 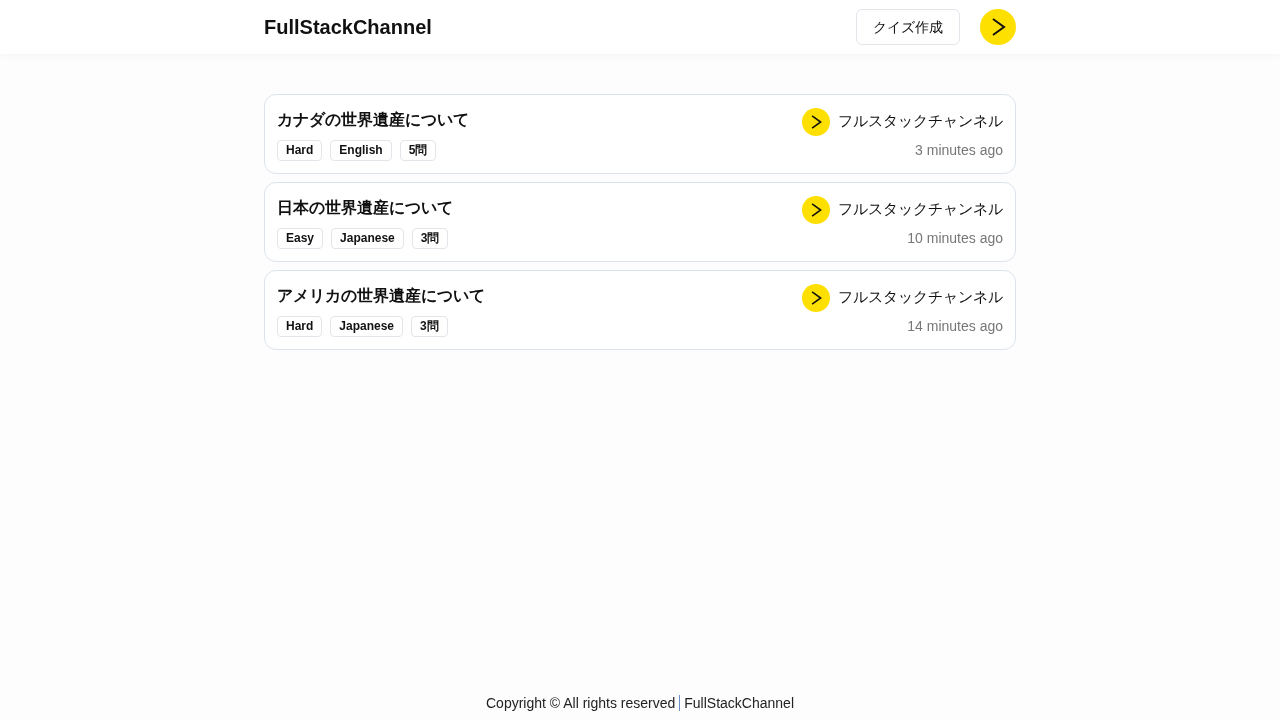 I want to click on posted-time: 10 minutes ago, so click(x=955, y=238).